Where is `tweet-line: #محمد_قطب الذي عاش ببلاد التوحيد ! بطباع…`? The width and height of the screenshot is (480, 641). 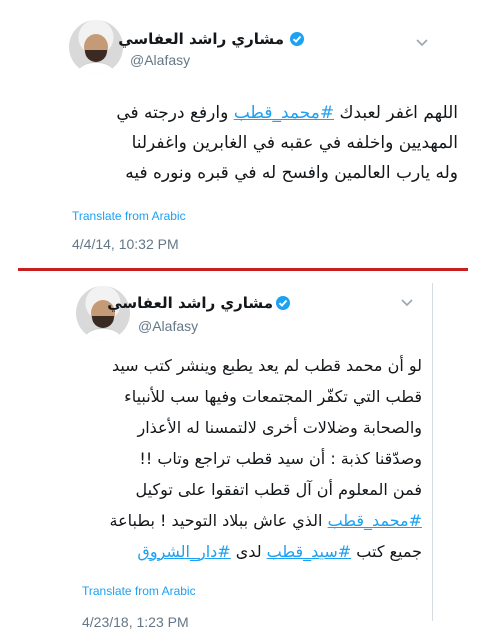
tweet-line: #محمد_قطب الذي عاش ببلاد التوحيد ! بطباع… is located at coordinates (224, 520).